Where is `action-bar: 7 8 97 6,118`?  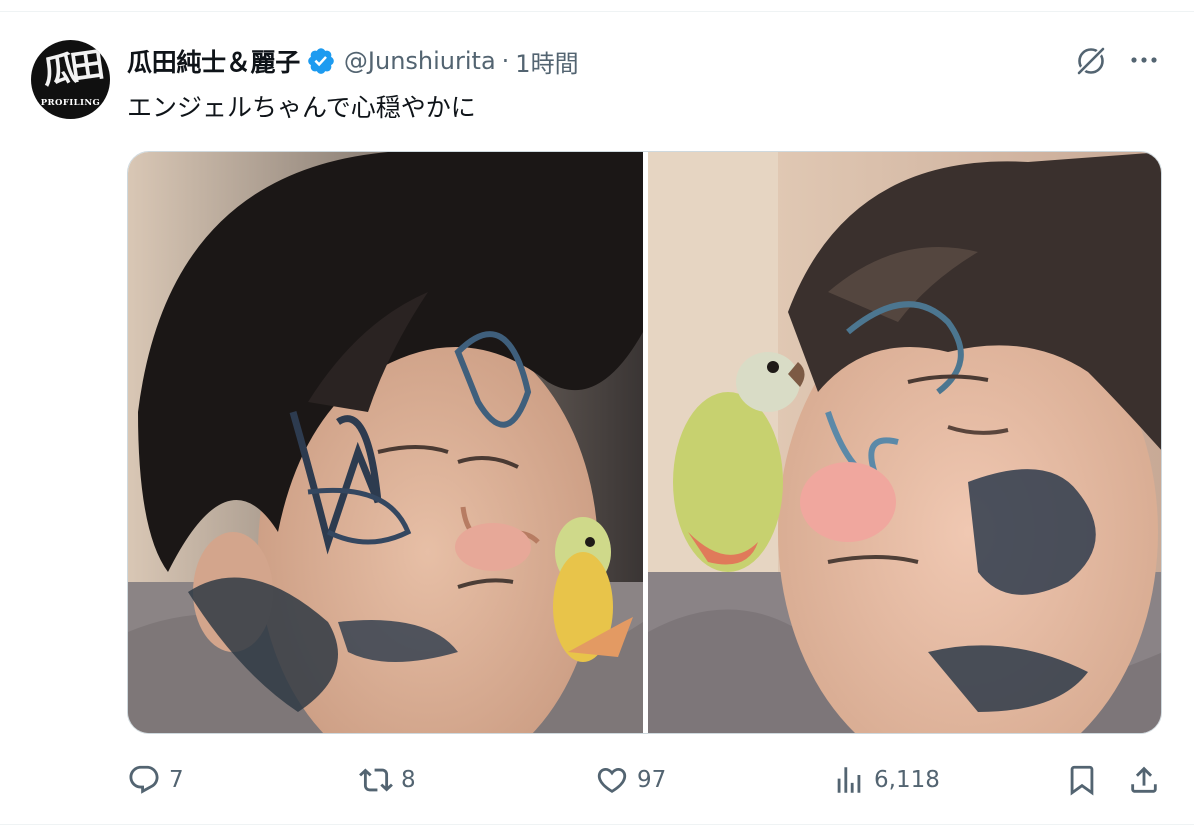
action-bar: 7 8 97 6,118 is located at coordinates (647, 780).